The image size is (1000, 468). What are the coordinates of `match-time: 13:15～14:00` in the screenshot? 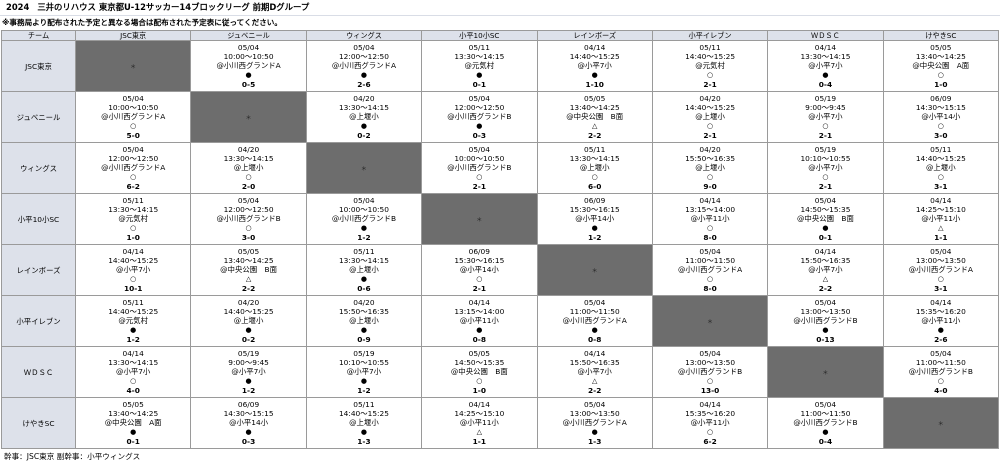 It's located at (479, 312).